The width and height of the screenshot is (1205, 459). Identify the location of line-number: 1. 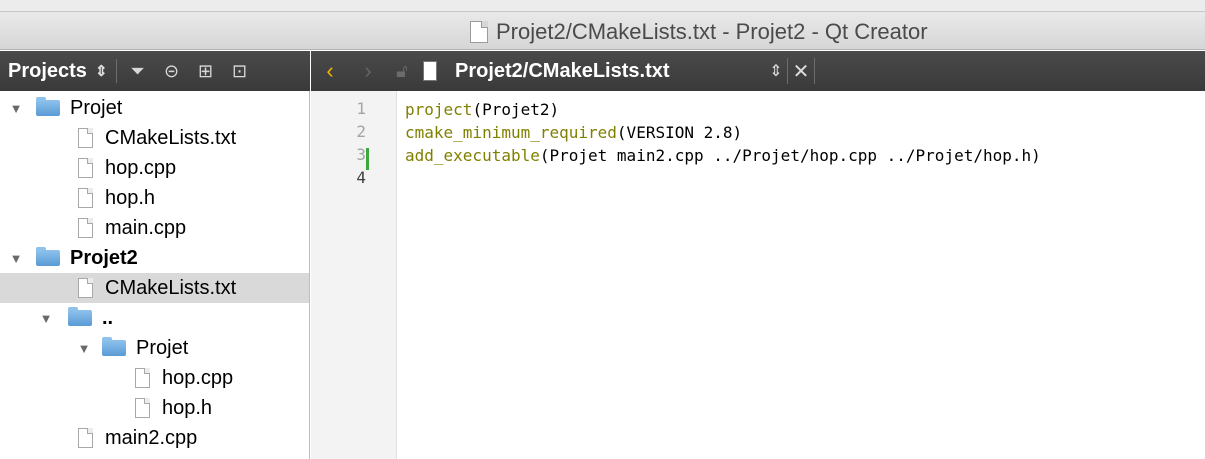
(361, 108).